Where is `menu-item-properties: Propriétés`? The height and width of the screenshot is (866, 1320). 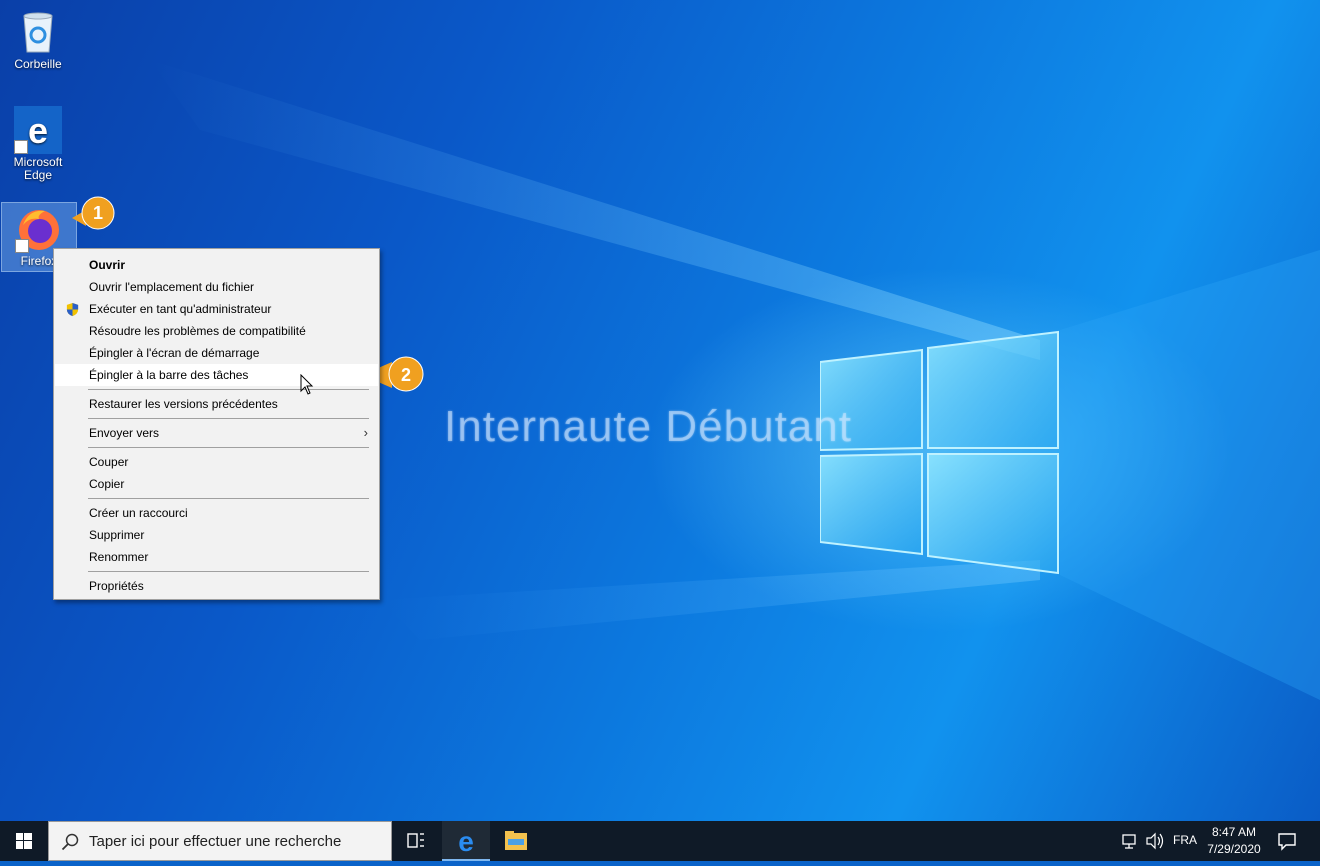
menu-item-properties: Propriétés is located at coordinates (216, 586).